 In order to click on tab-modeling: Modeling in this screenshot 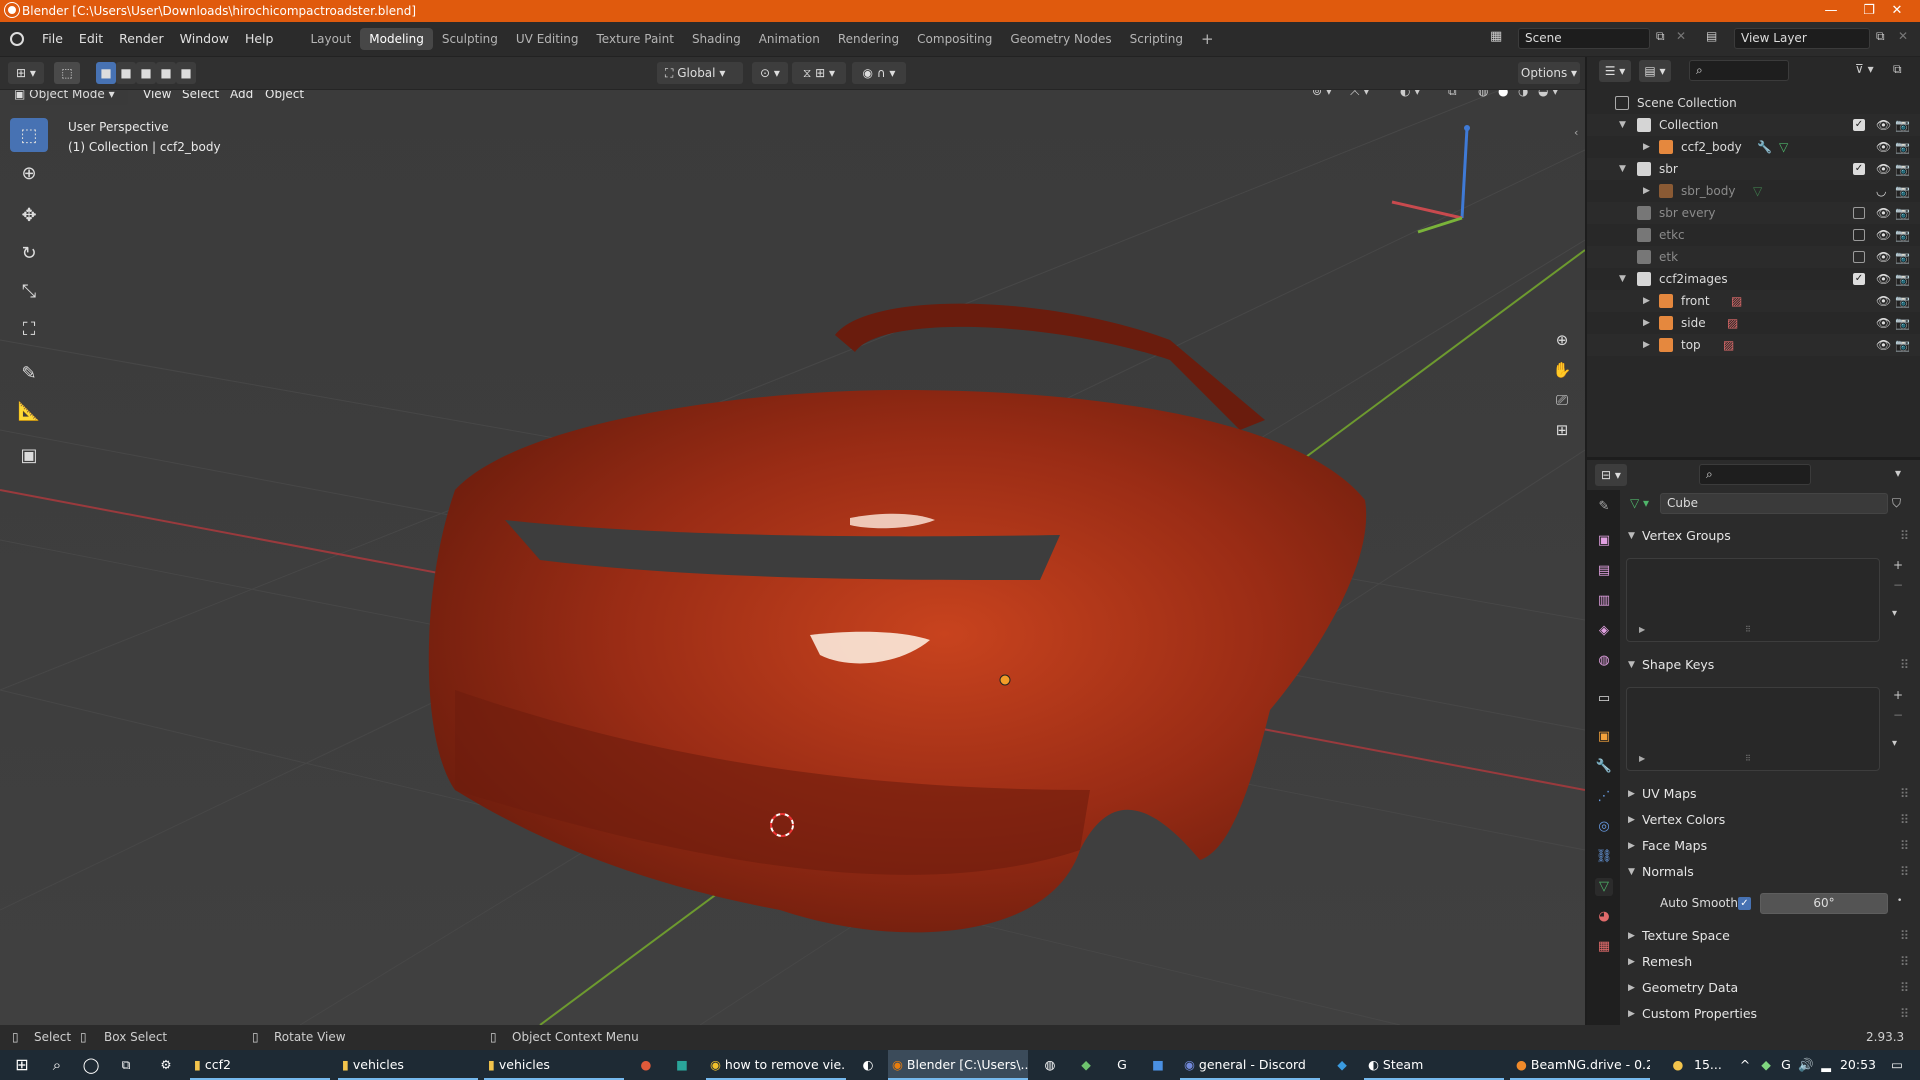, I will do `click(396, 39)`.